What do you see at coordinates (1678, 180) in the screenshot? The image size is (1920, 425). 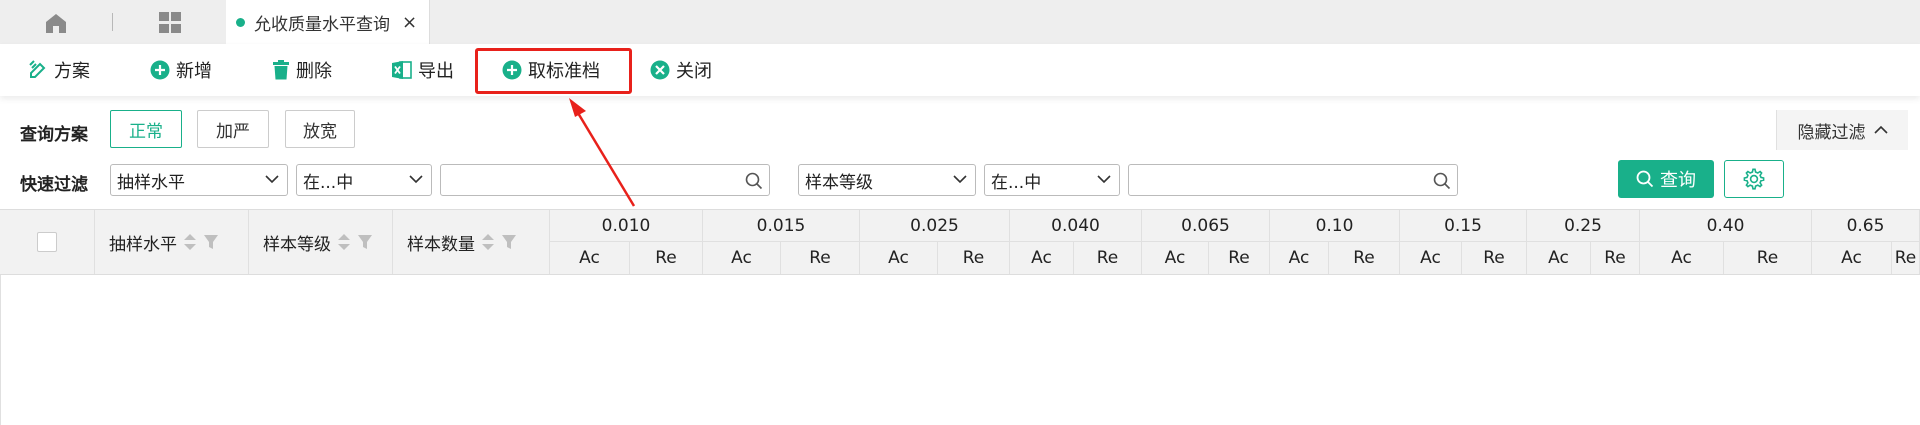 I see `query-label: 查询` at bounding box center [1678, 180].